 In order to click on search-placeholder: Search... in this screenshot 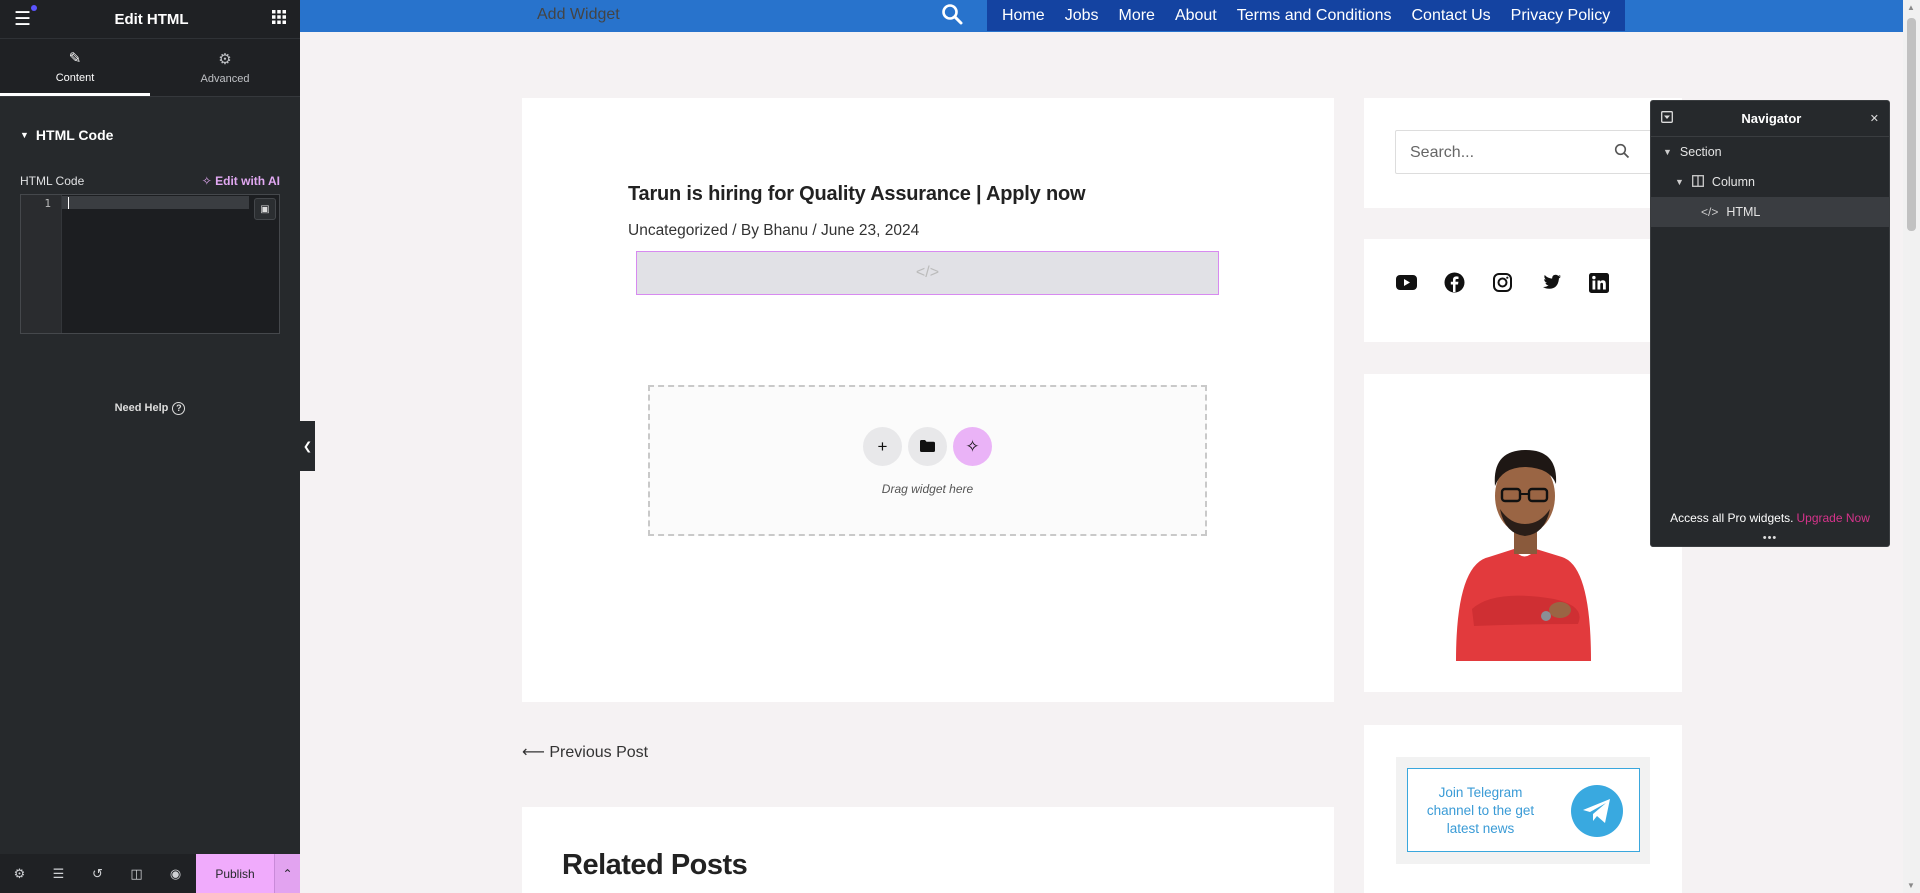, I will do `click(1442, 152)`.